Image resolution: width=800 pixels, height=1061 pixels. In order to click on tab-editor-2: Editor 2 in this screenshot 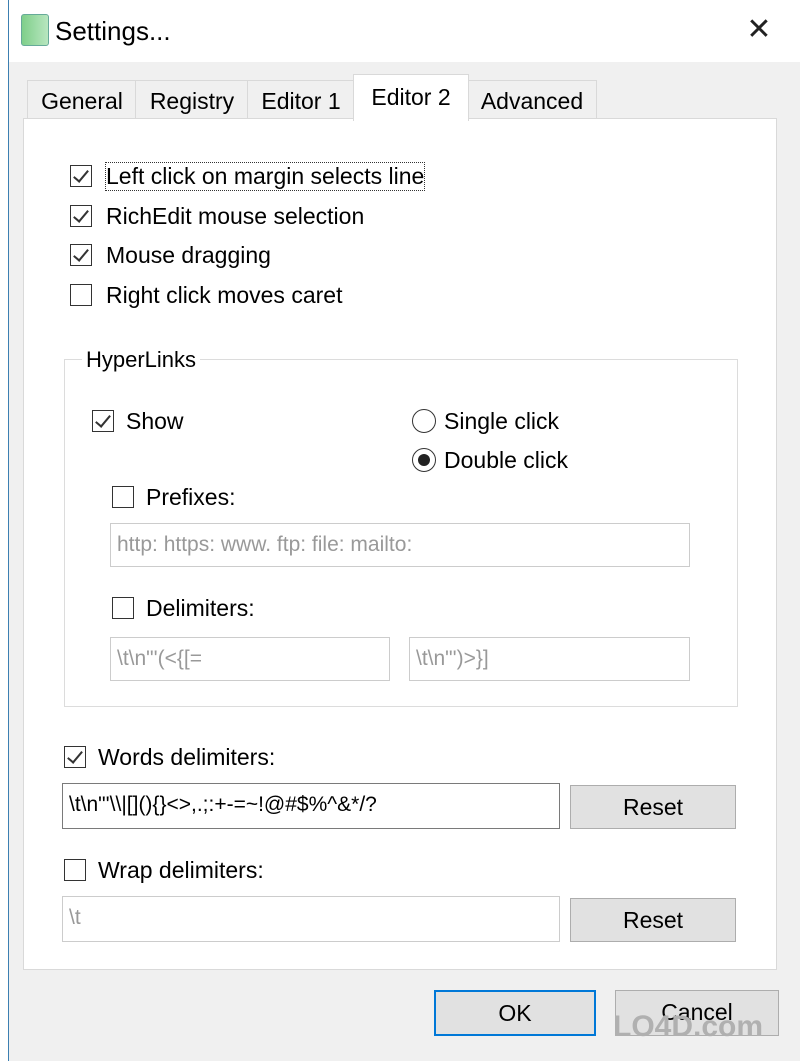, I will do `click(411, 97)`.